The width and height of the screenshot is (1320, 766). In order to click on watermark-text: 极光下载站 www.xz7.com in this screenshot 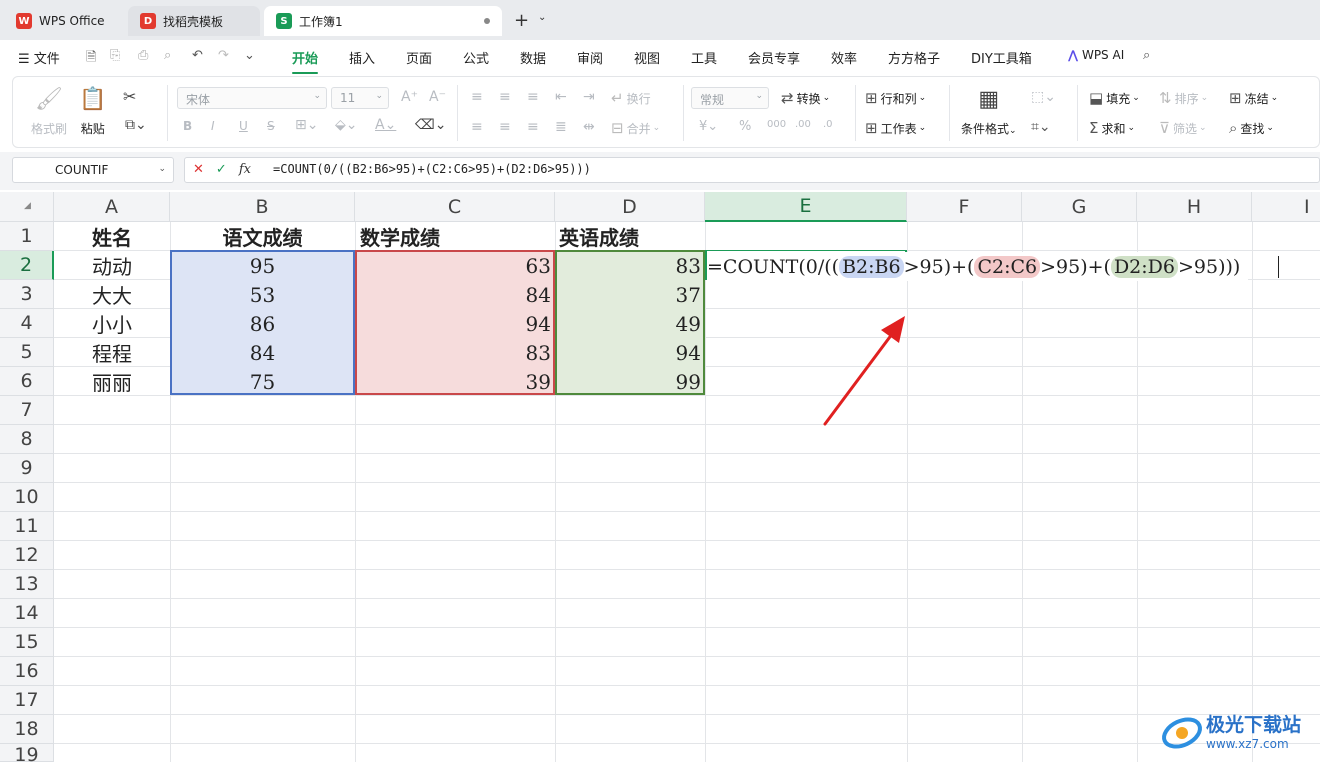, I will do `click(1253, 730)`.